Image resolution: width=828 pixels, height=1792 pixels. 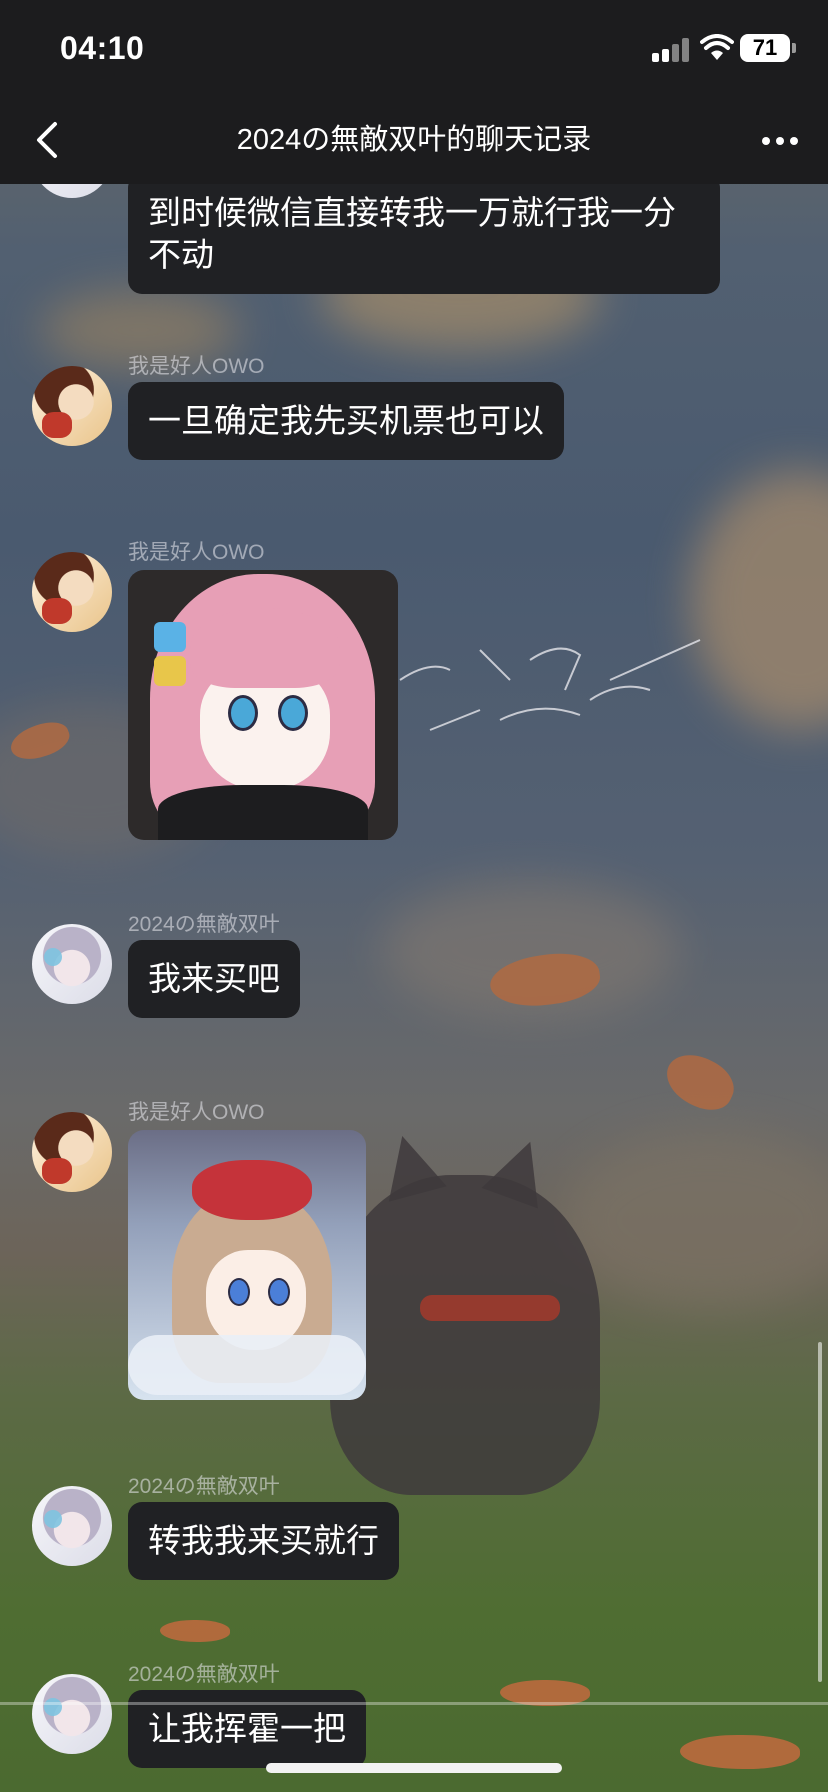 I want to click on message-bubble: 一旦确定我先买机票也可以, so click(x=346, y=421).